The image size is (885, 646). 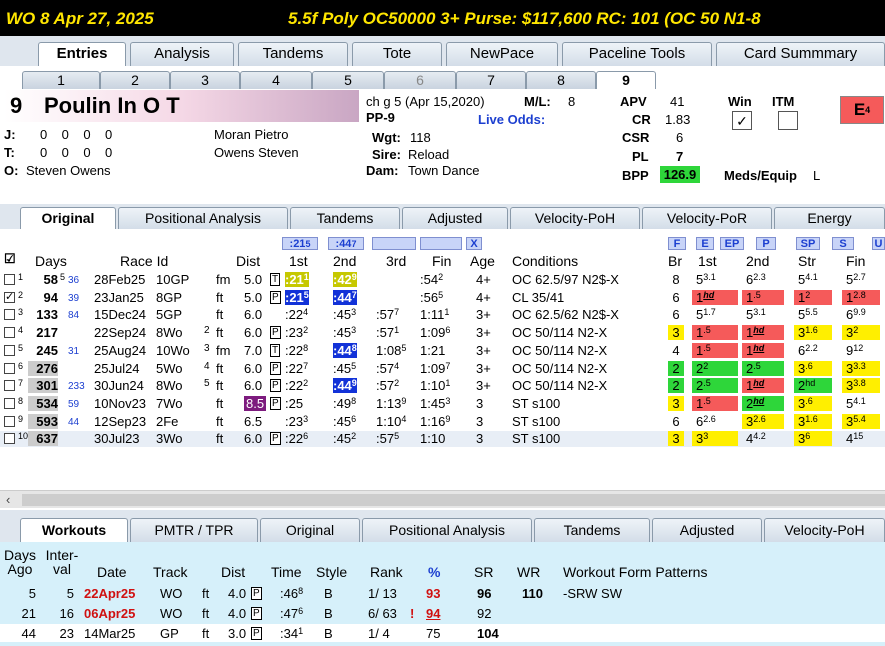 What do you see at coordinates (502, 54) in the screenshot?
I see `tab-newpace: NewPace` at bounding box center [502, 54].